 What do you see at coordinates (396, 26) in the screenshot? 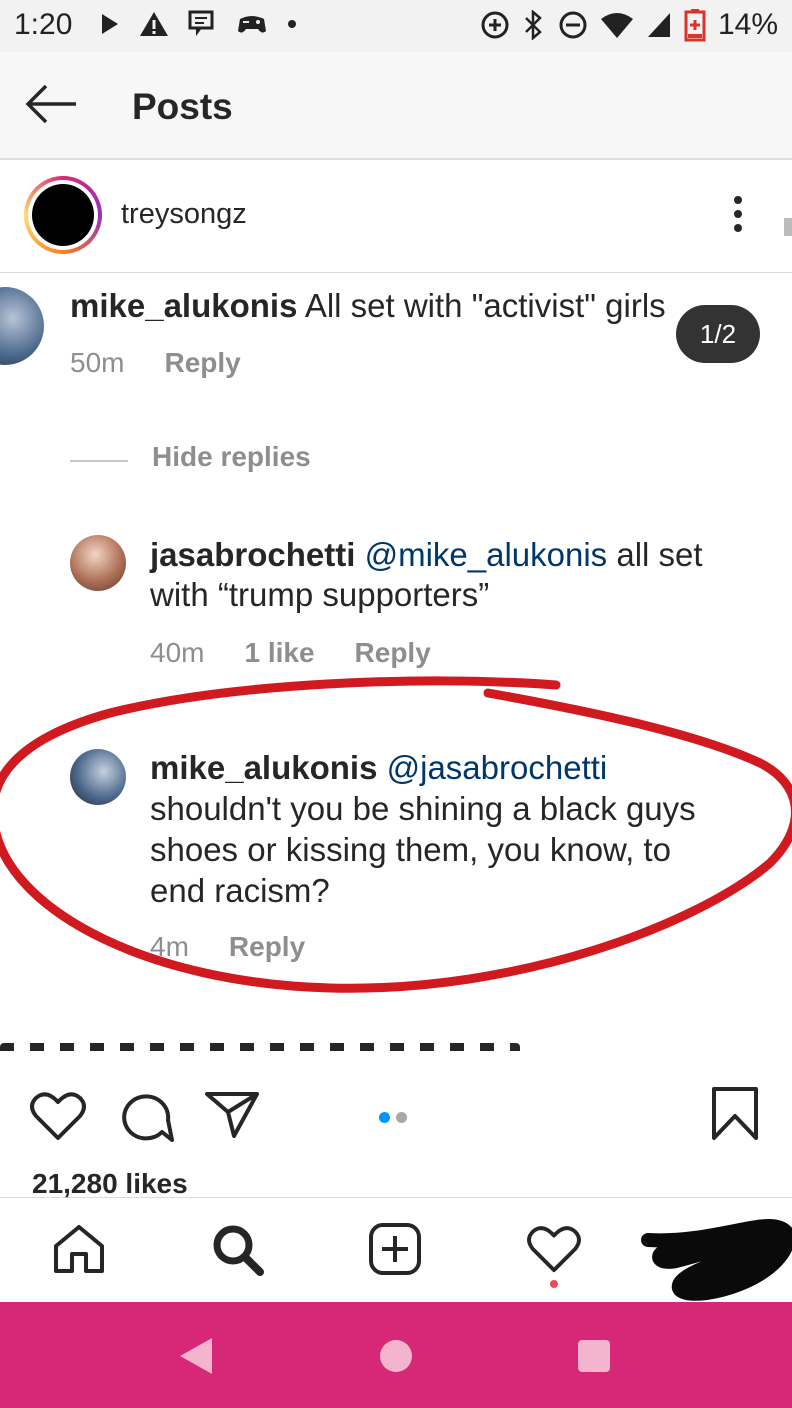
I see `status-bar: 1:20 14%` at bounding box center [396, 26].